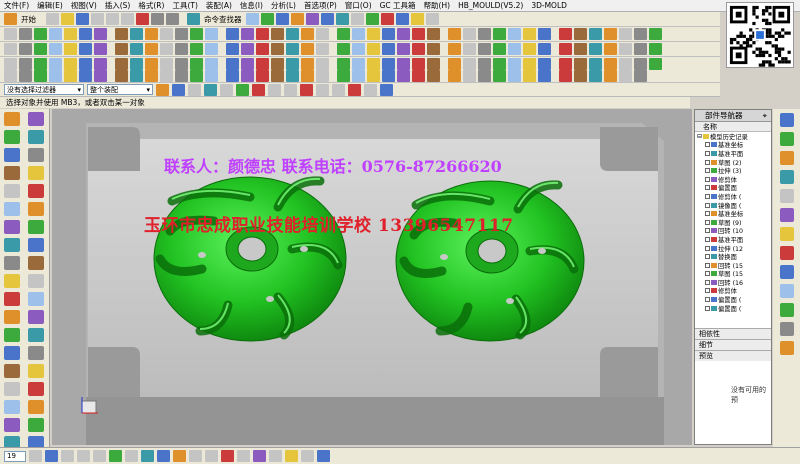 This screenshot has width=800, height=464. Describe the element at coordinates (625, 49) in the screenshot. I see `pocket-icon` at that location.